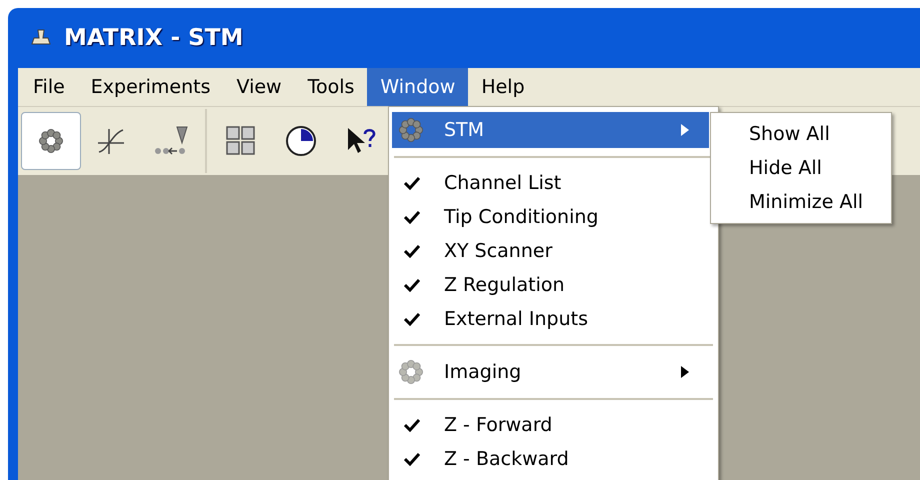 The width and height of the screenshot is (920, 480). What do you see at coordinates (111, 141) in the screenshot?
I see `curve-icon` at bounding box center [111, 141].